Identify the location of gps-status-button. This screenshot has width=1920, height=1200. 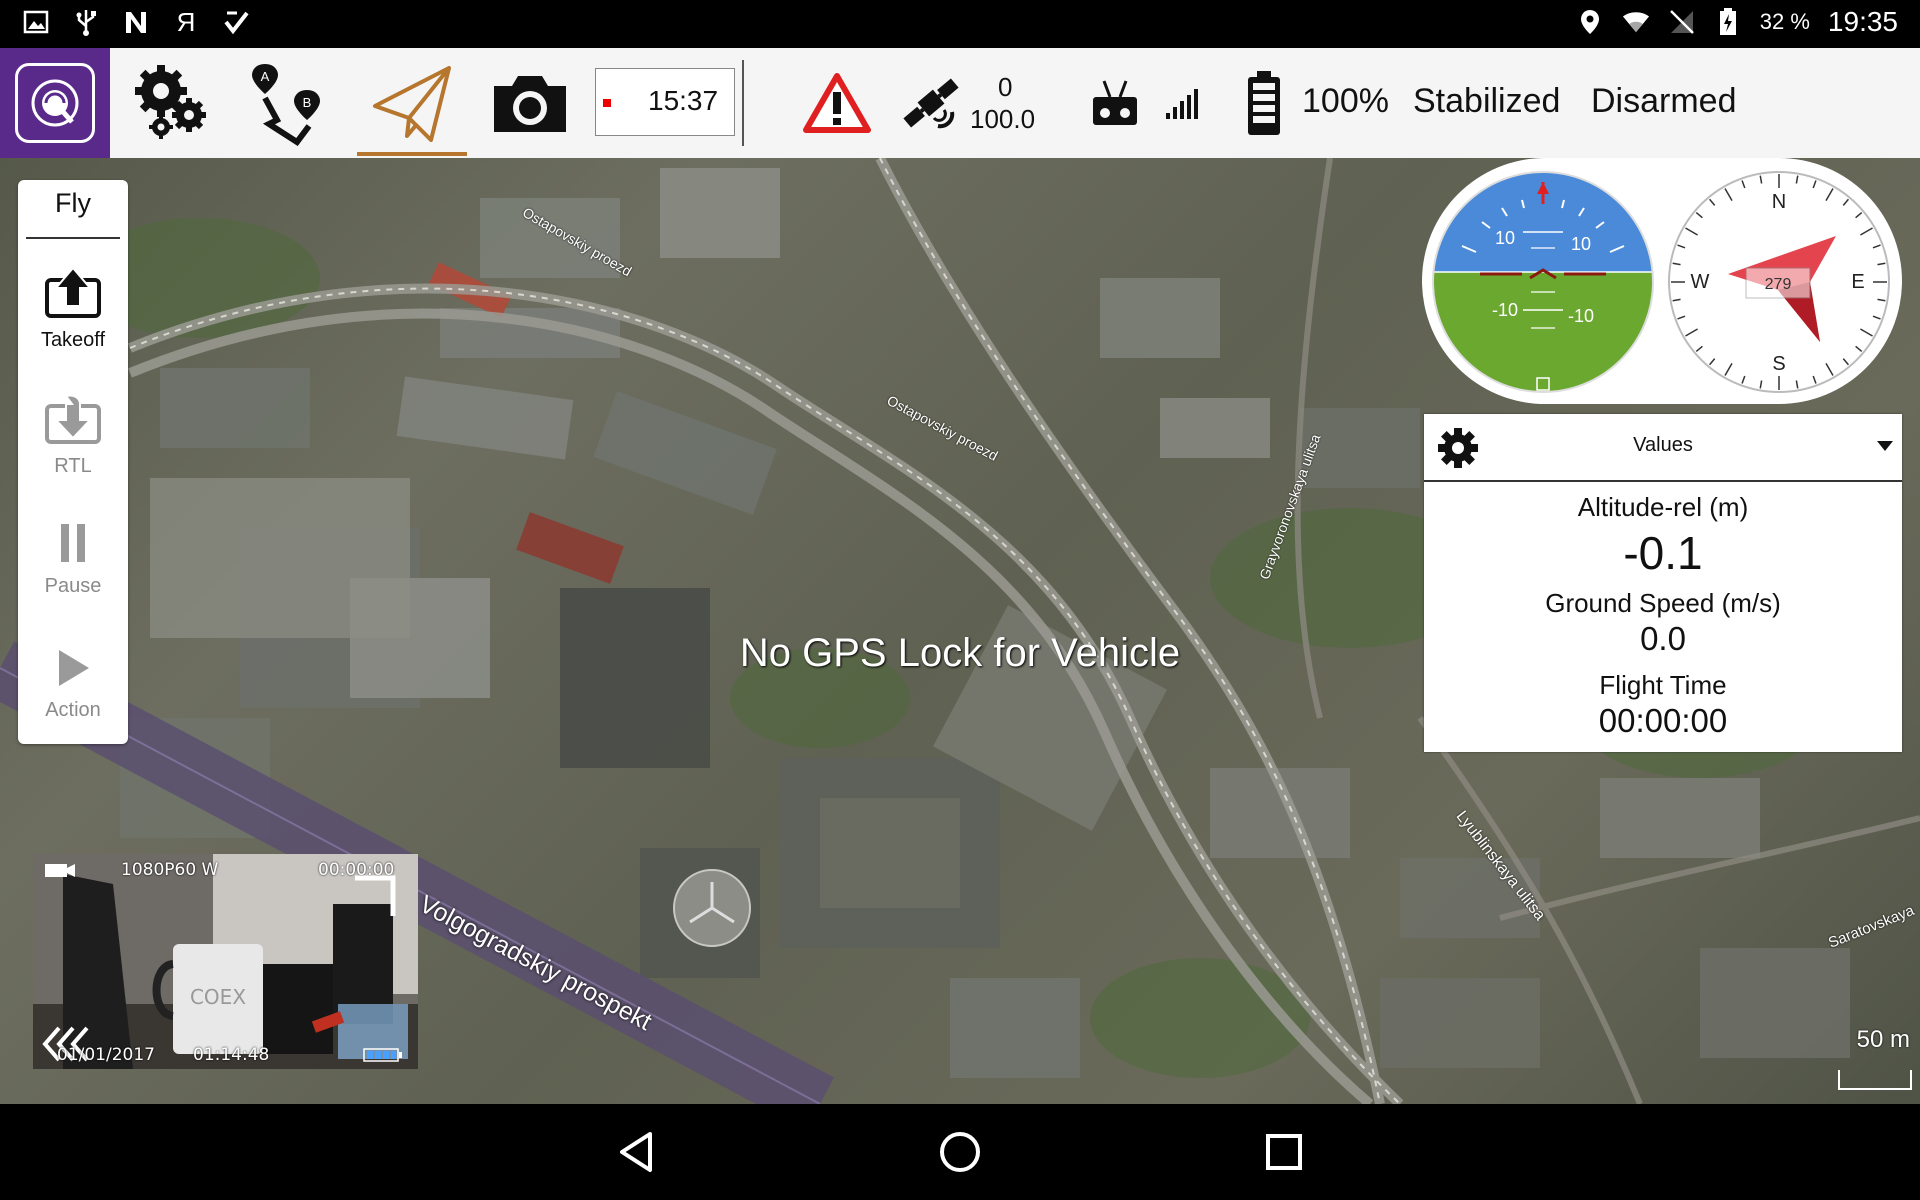
(931, 103).